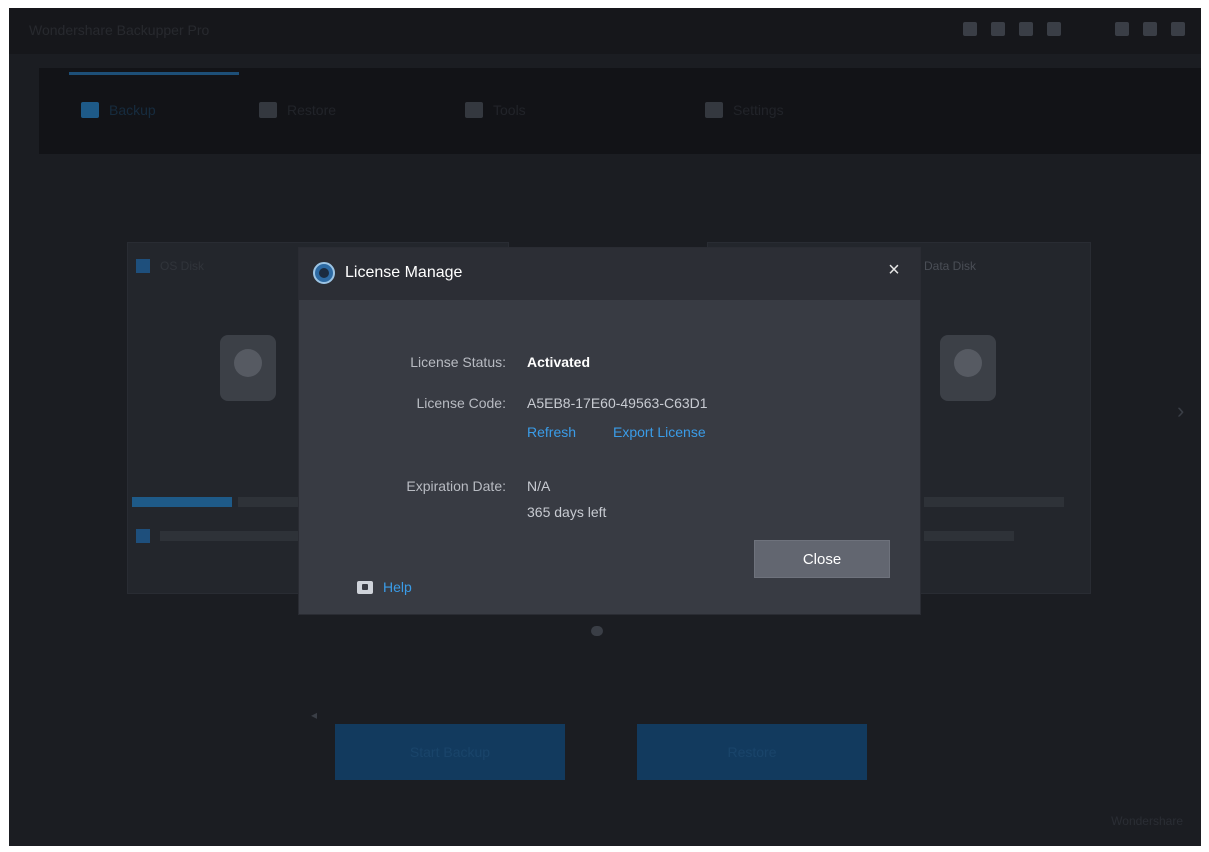 This screenshot has width=1209, height=852. What do you see at coordinates (235, 536) in the screenshot?
I see `option-label` at bounding box center [235, 536].